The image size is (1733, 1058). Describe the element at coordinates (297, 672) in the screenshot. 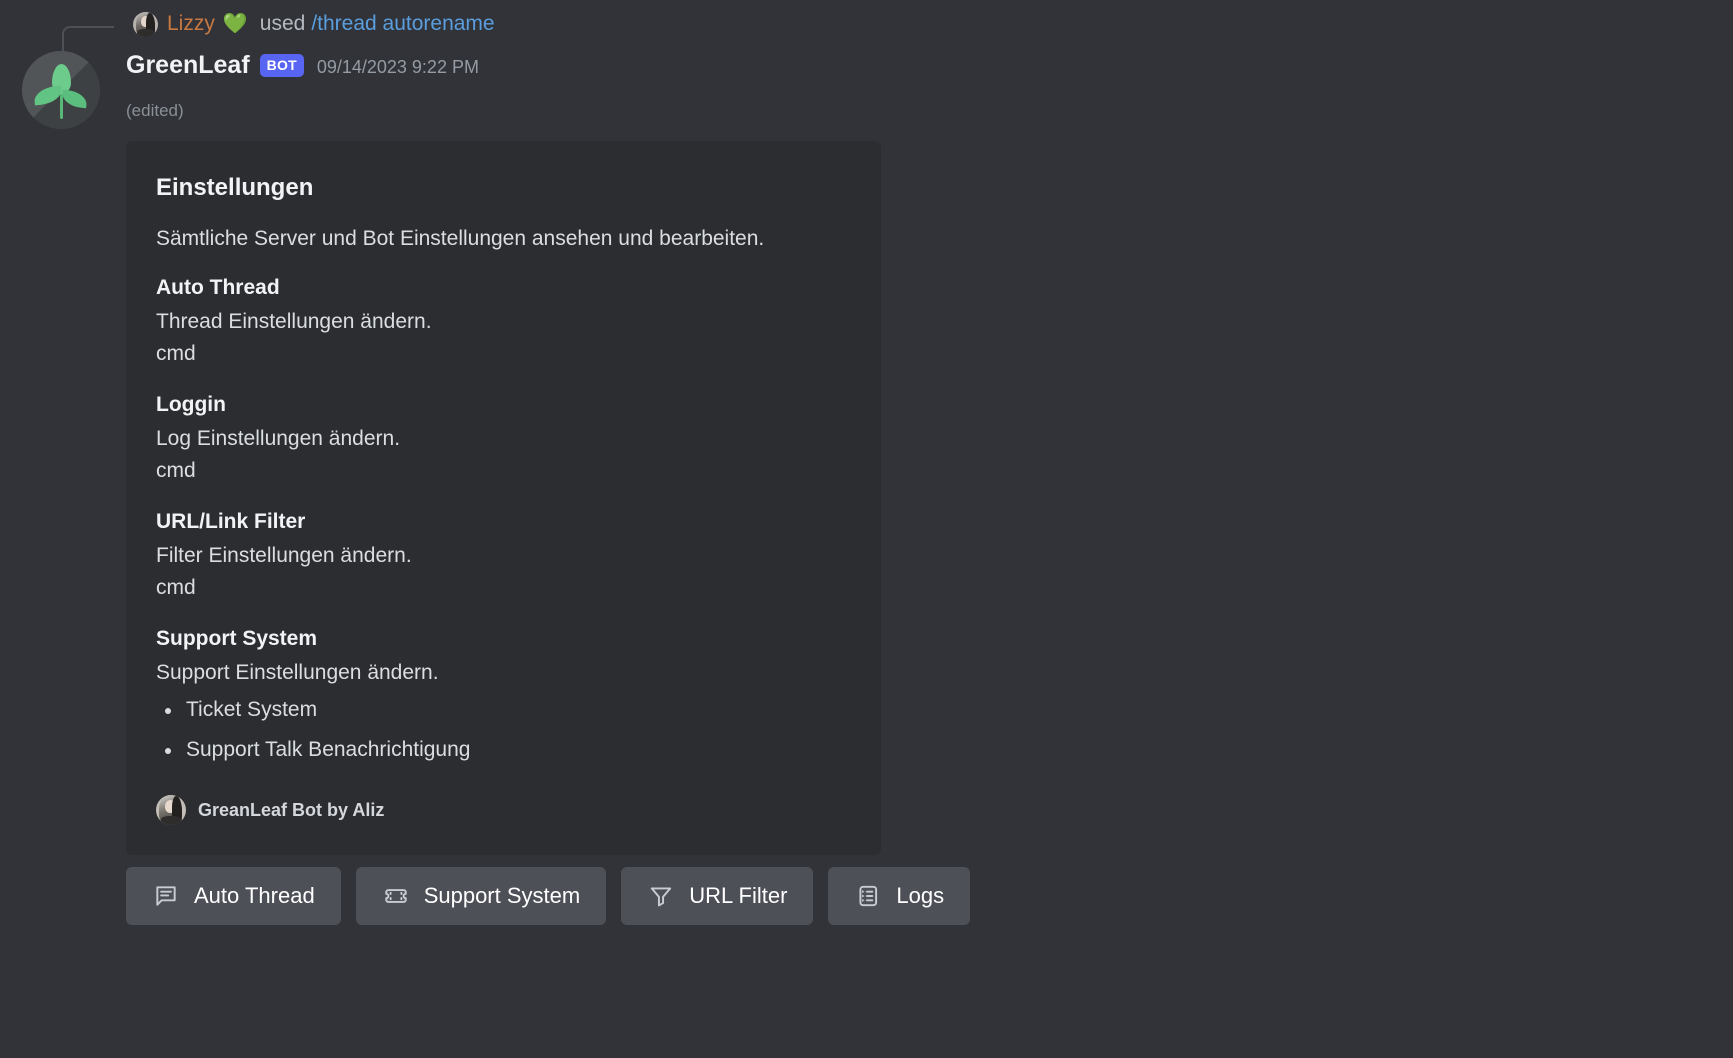

I see `embed-field-value: Support Einstellungen ändern.` at that location.